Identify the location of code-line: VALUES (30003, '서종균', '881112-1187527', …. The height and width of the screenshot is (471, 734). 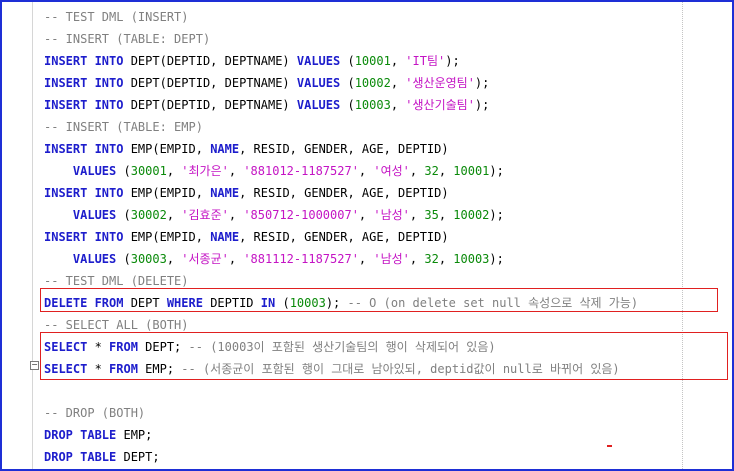
(388, 259).